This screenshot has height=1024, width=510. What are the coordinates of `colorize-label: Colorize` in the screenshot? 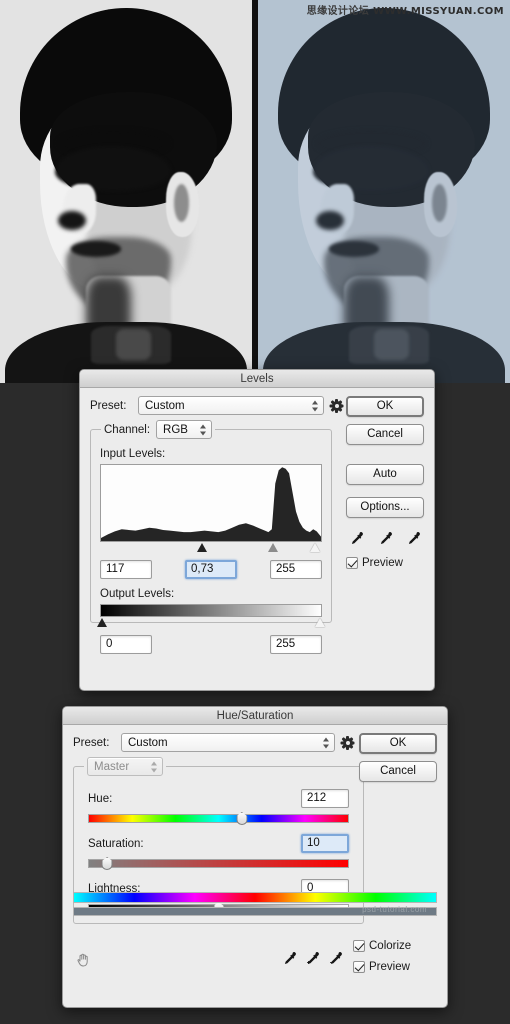 It's located at (390, 946).